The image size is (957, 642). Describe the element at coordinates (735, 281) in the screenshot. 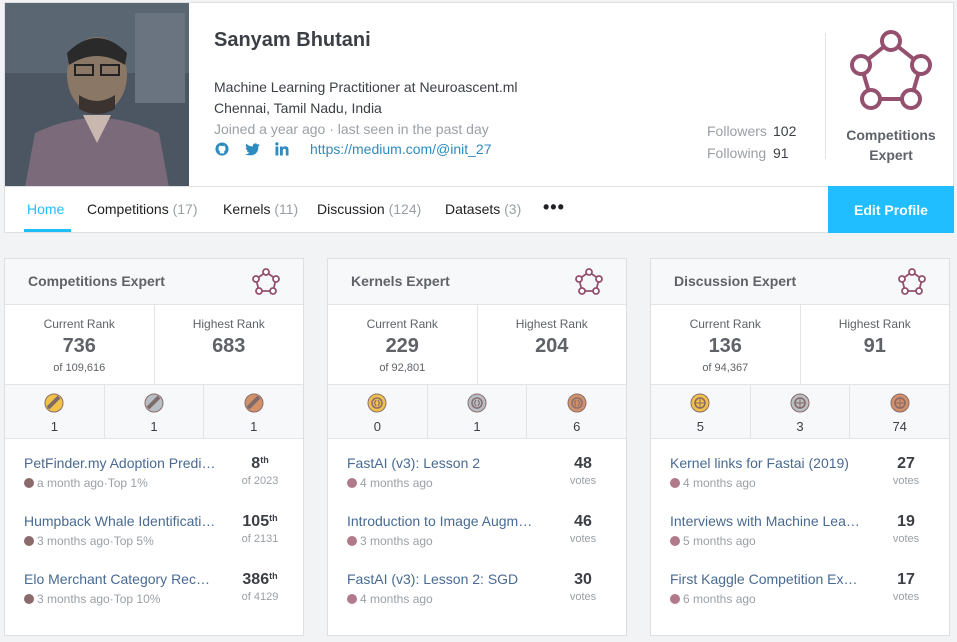

I see `card-title: Discussion Expert` at that location.